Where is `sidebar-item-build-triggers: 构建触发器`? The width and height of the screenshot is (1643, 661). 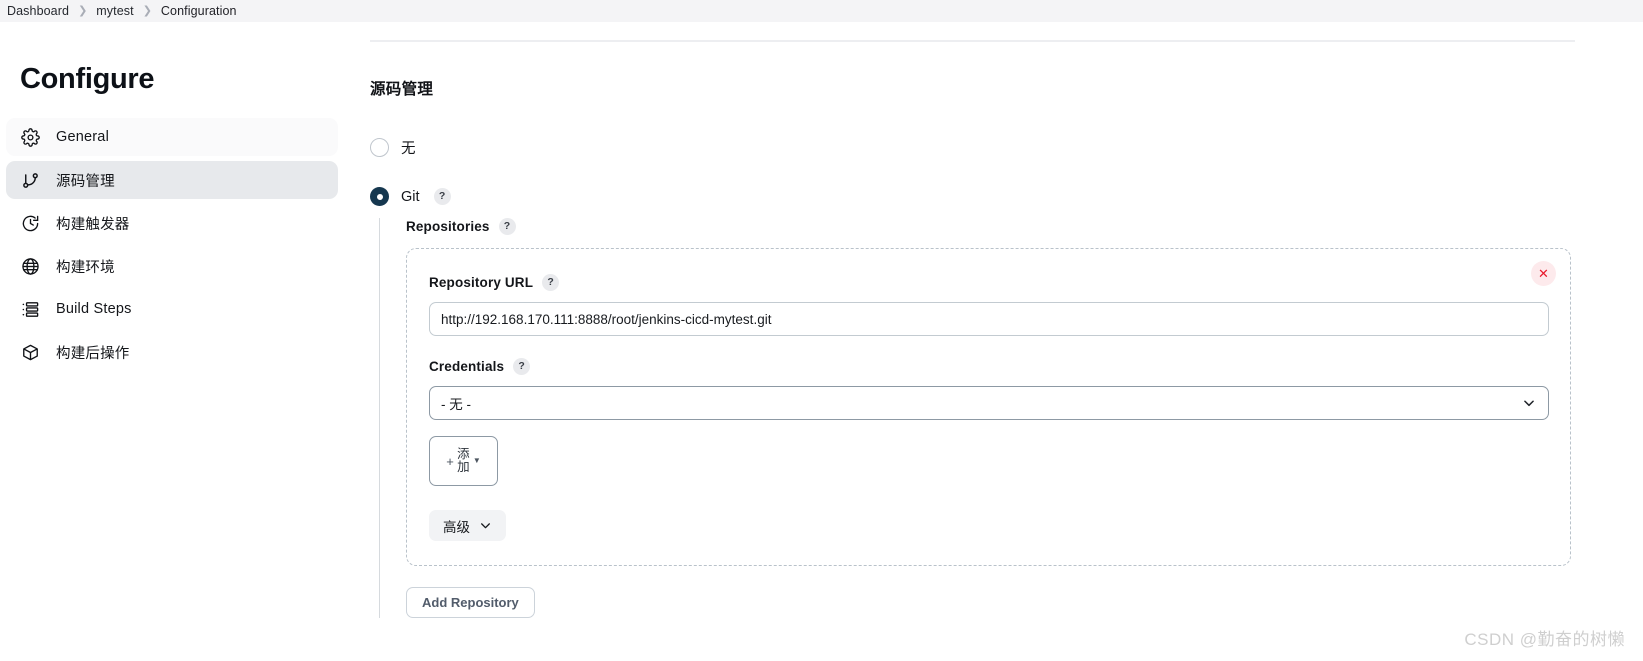
sidebar-item-build-triggers: 构建触发器 is located at coordinates (172, 223).